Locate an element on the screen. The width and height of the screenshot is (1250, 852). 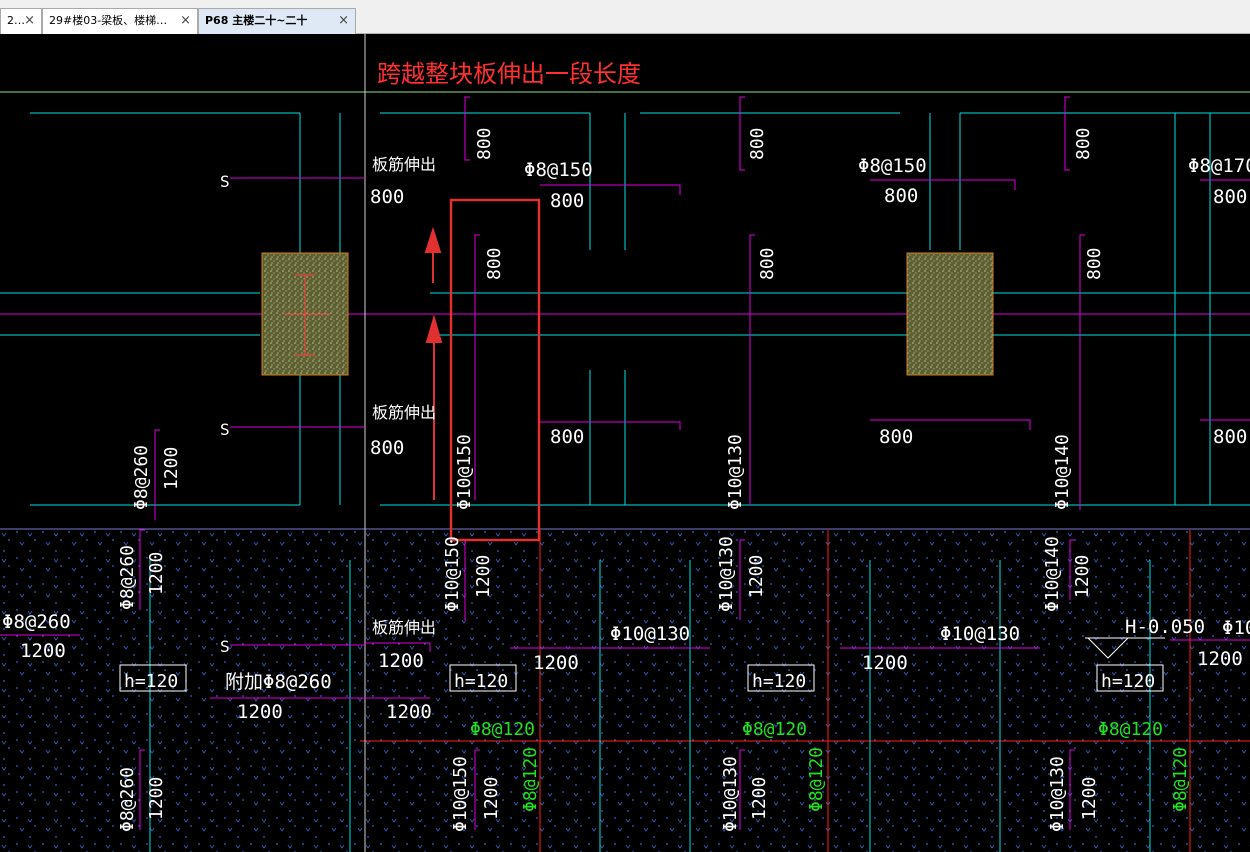
tab-drawing-3: P68 主楼二十~二十 × is located at coordinates (277, 21).